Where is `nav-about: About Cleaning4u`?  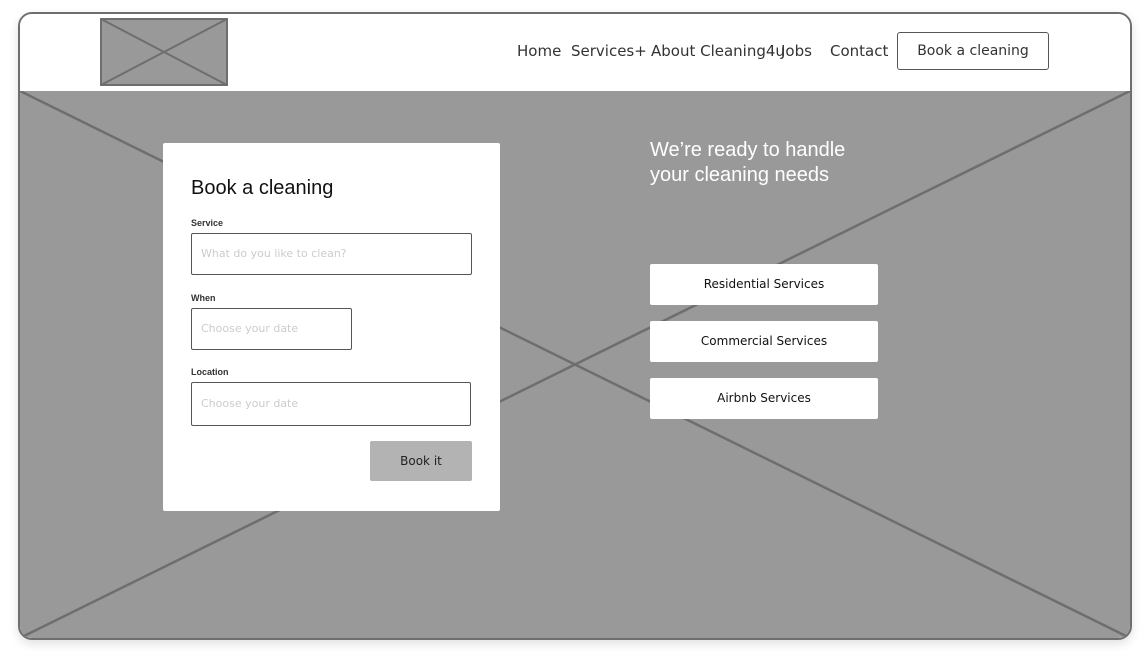 nav-about: About Cleaning4u is located at coordinates (718, 51).